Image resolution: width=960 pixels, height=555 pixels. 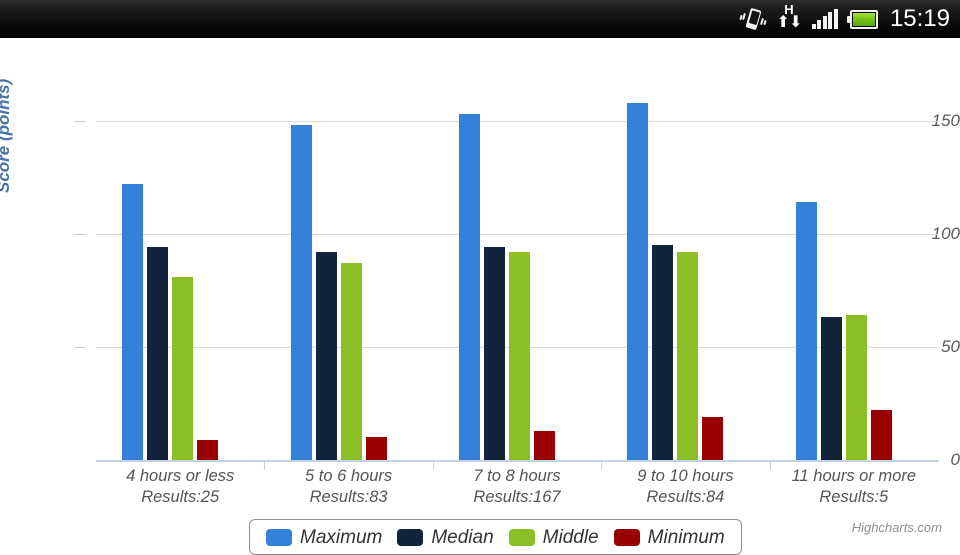 I want to click on credits-label: Highcharts.com, so click(x=897, y=527).